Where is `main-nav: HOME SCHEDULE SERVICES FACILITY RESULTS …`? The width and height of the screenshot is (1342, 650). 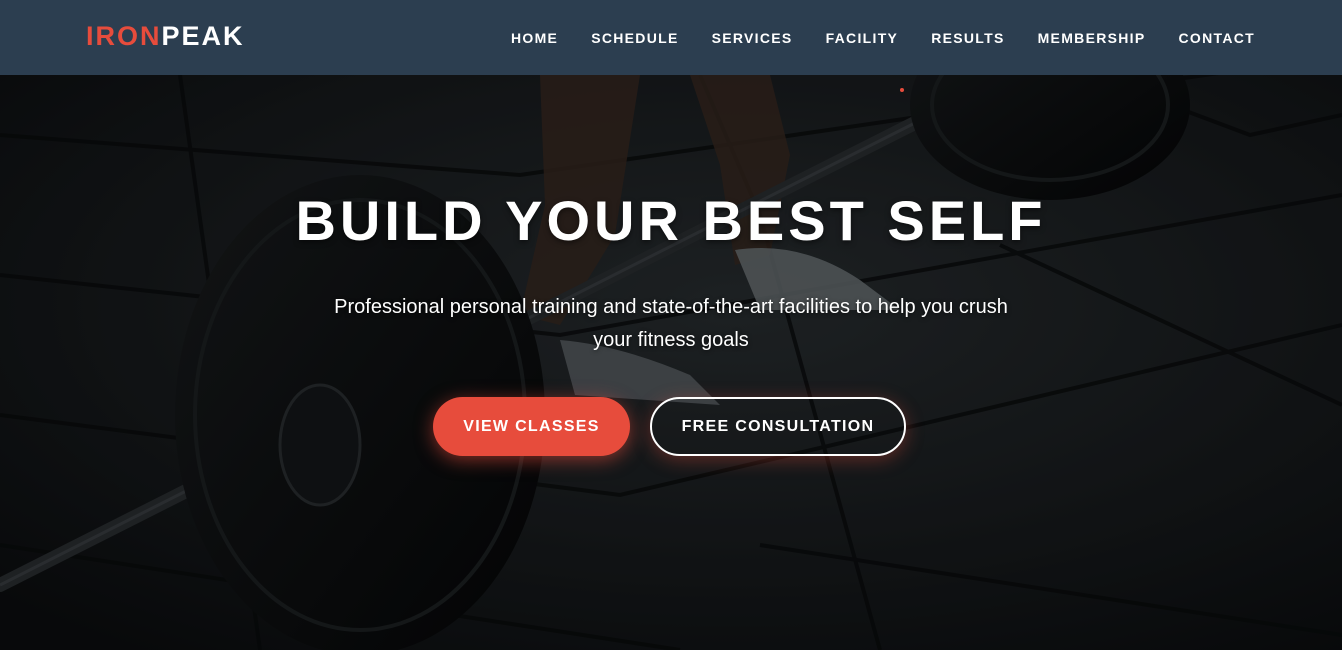
main-nav: HOME SCHEDULE SERVICES FACILITY RESULTS … is located at coordinates (866, 37).